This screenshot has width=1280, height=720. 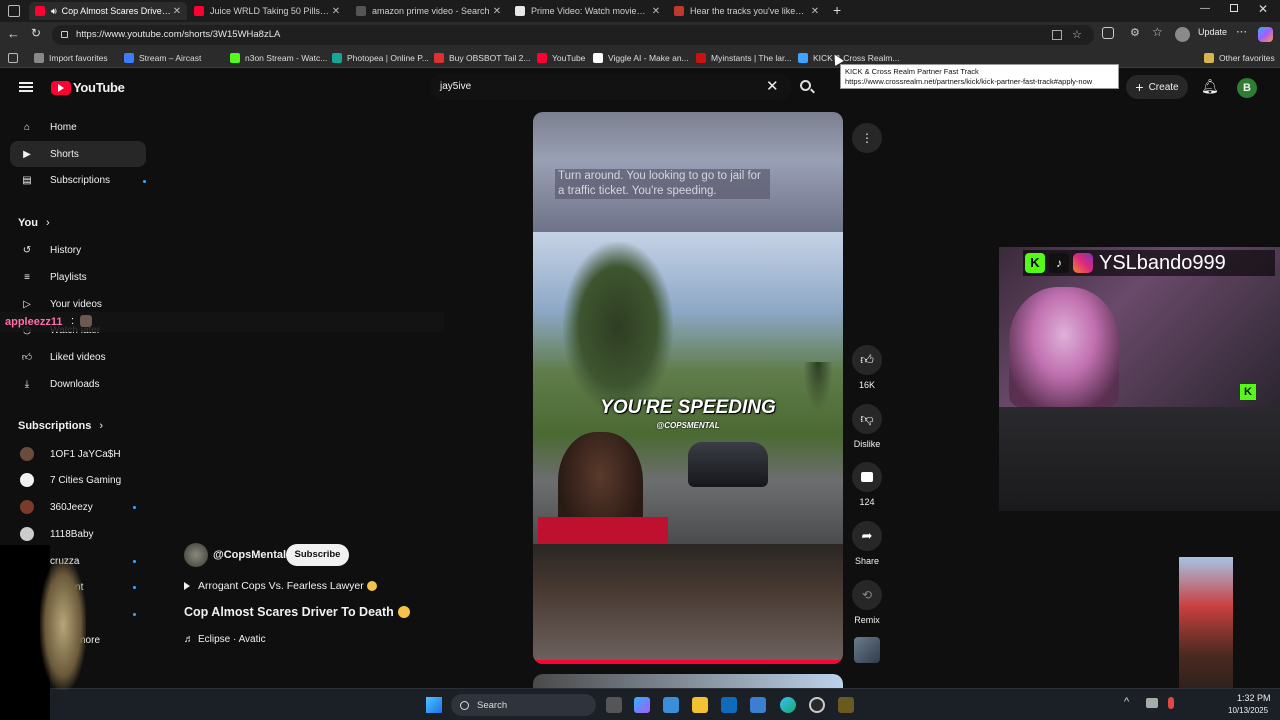 I want to click on favorite-link: Stream – Aircast, so click(x=162, y=58).